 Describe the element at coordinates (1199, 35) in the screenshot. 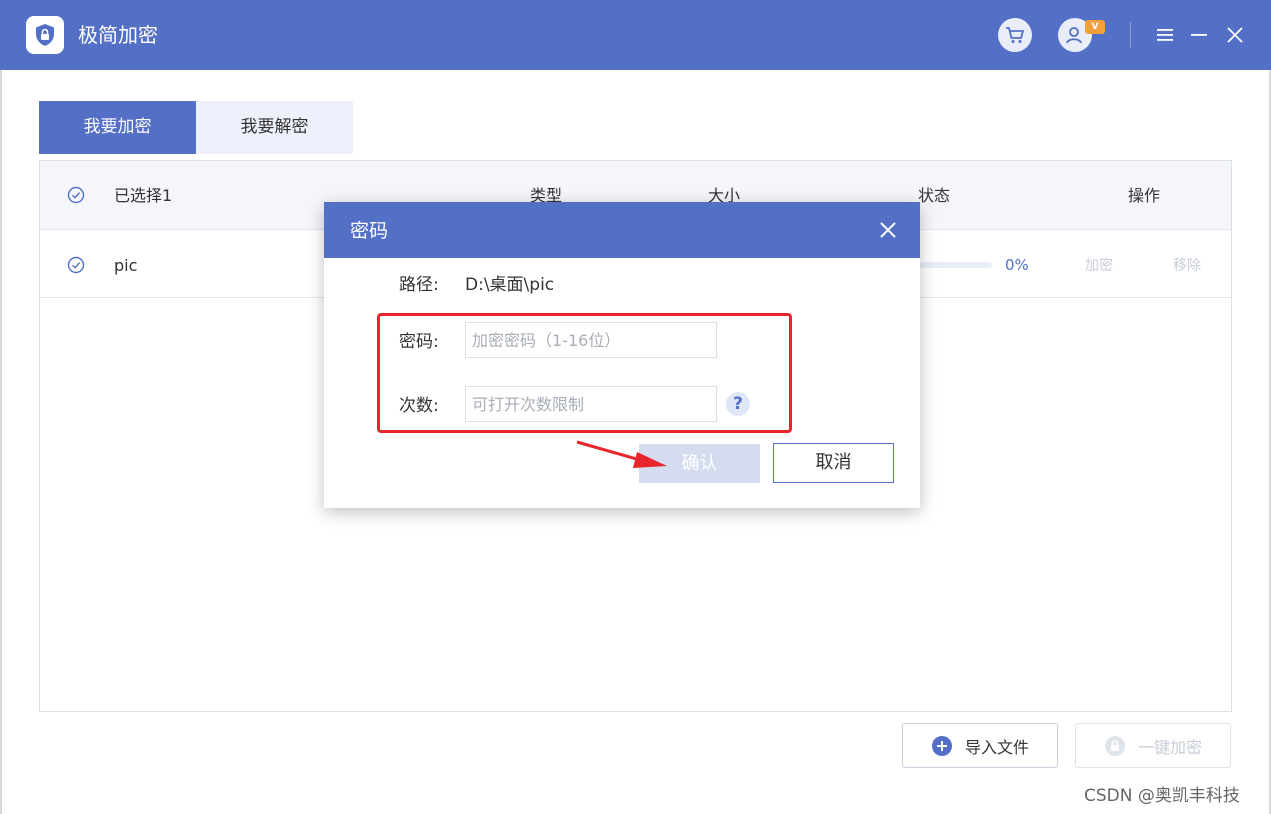

I see `minimize-icon` at that location.